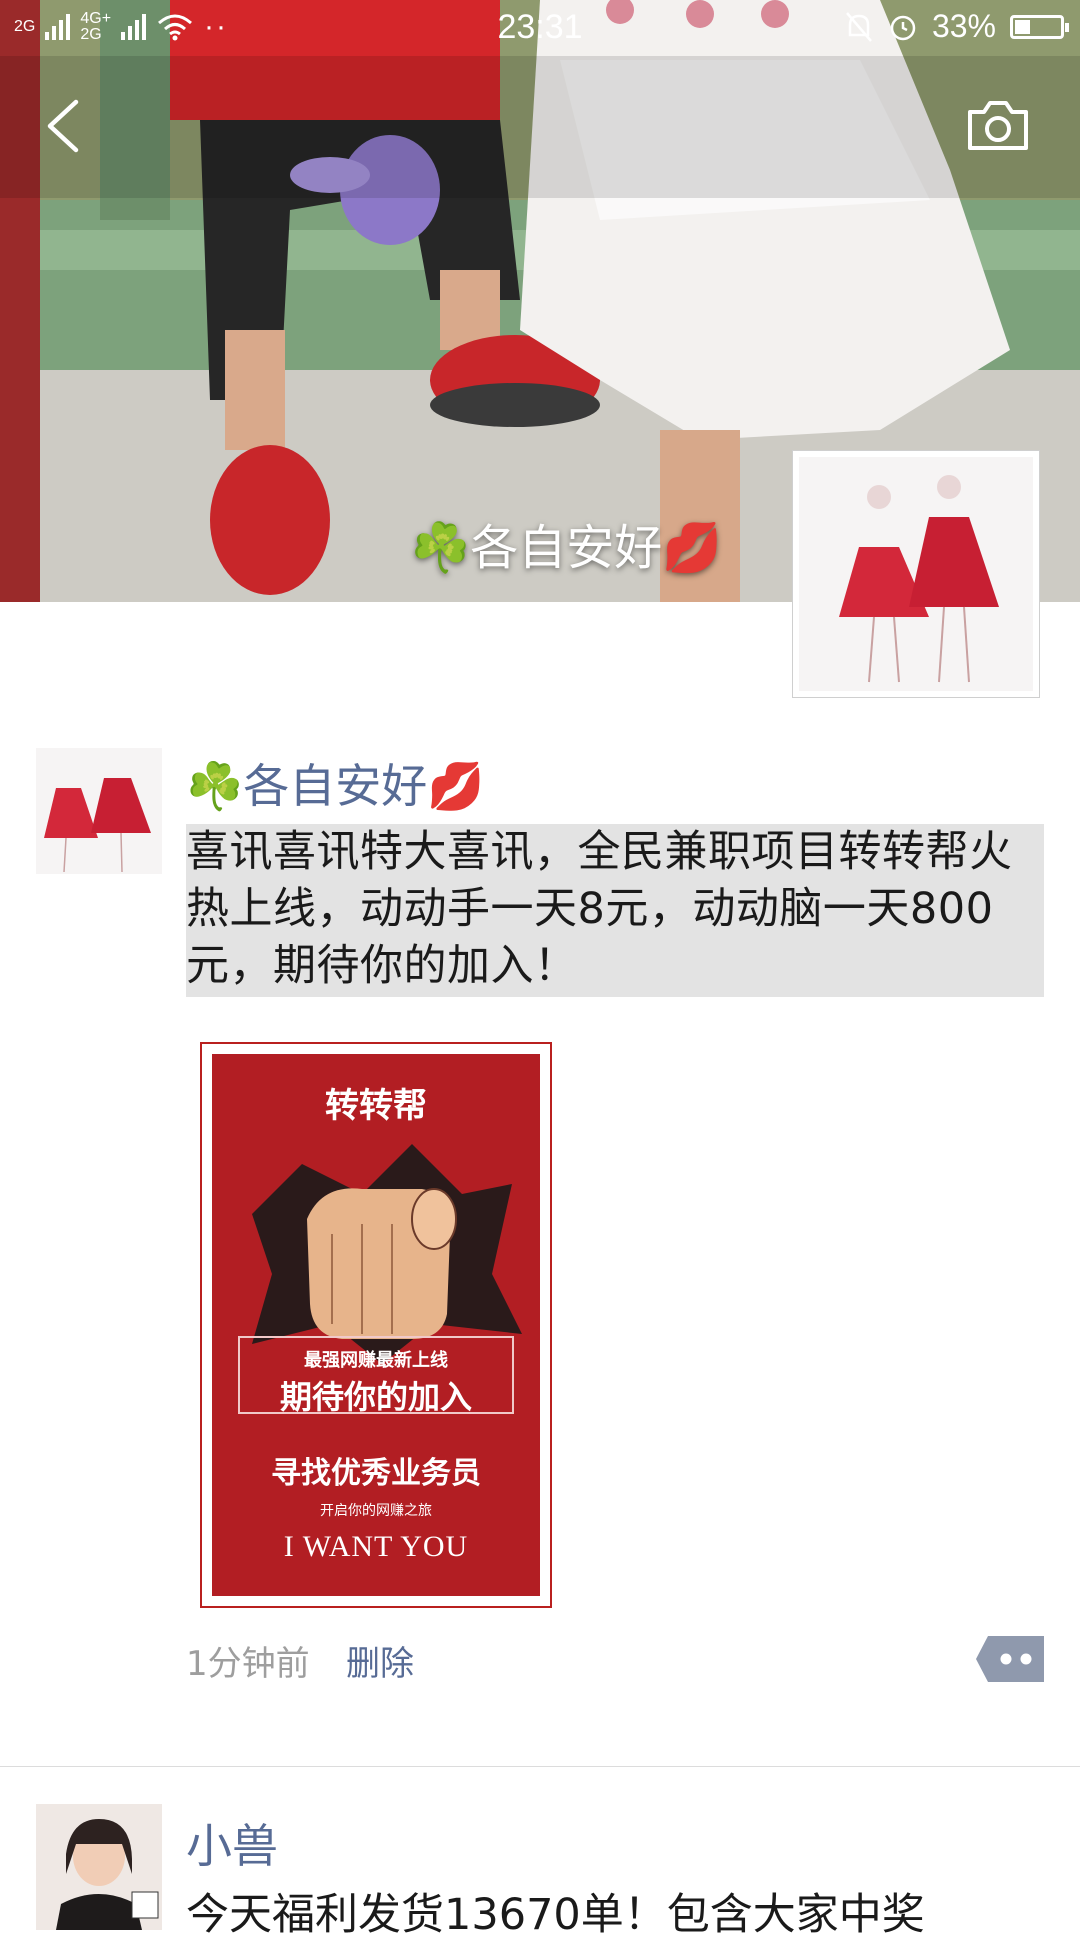  What do you see at coordinates (376, 1376) in the screenshot?
I see `poster-box: 最强网赚最新上线 期待你的加入` at bounding box center [376, 1376].